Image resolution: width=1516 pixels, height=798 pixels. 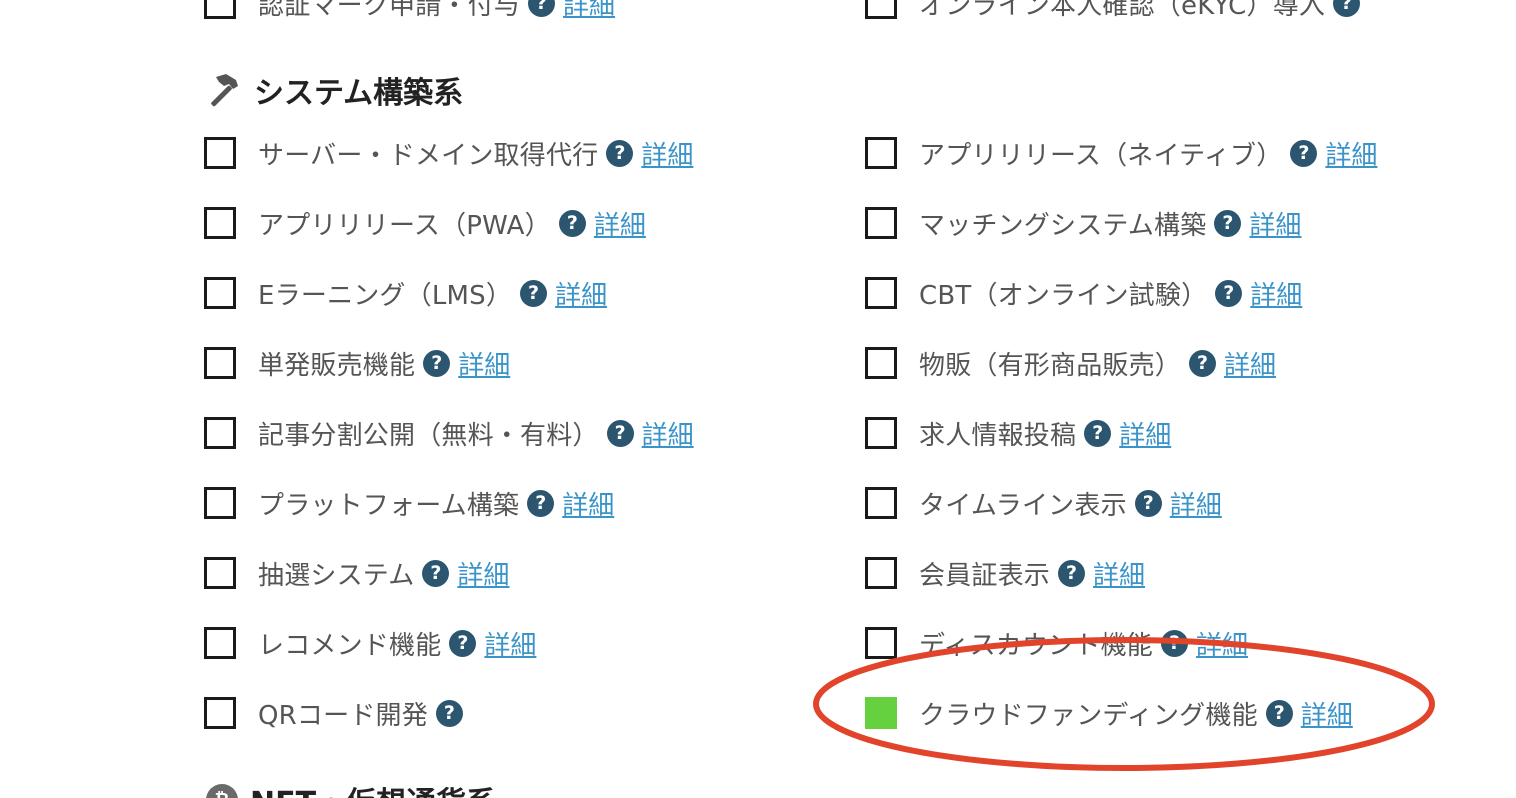 What do you see at coordinates (1023, 505) in the screenshot?
I see `option-label: タイムライン表示` at bounding box center [1023, 505].